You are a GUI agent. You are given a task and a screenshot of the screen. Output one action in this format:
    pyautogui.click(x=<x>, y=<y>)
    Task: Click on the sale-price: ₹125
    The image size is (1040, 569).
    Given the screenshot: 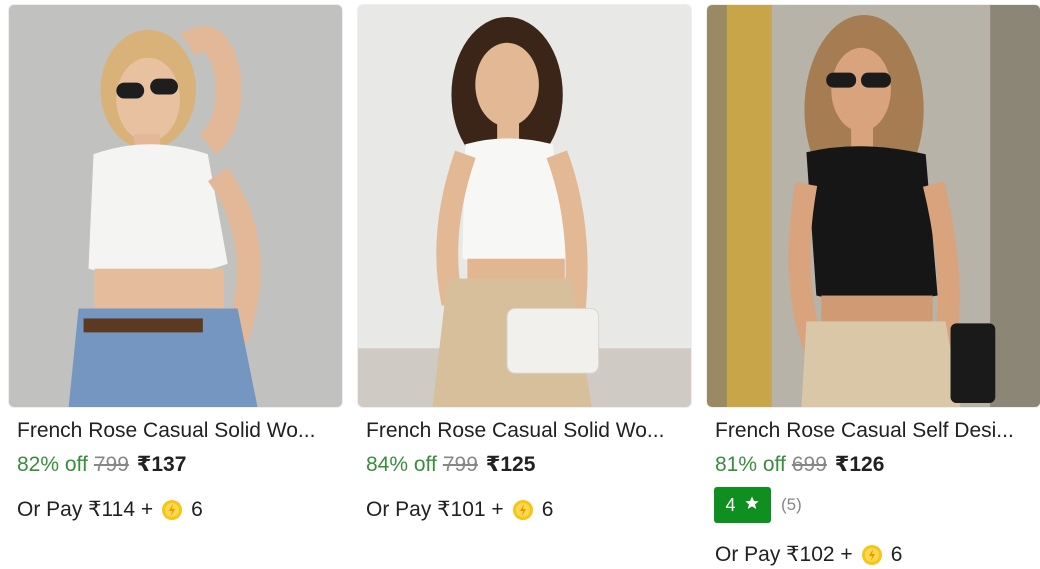 What is the action you would take?
    pyautogui.click(x=510, y=464)
    